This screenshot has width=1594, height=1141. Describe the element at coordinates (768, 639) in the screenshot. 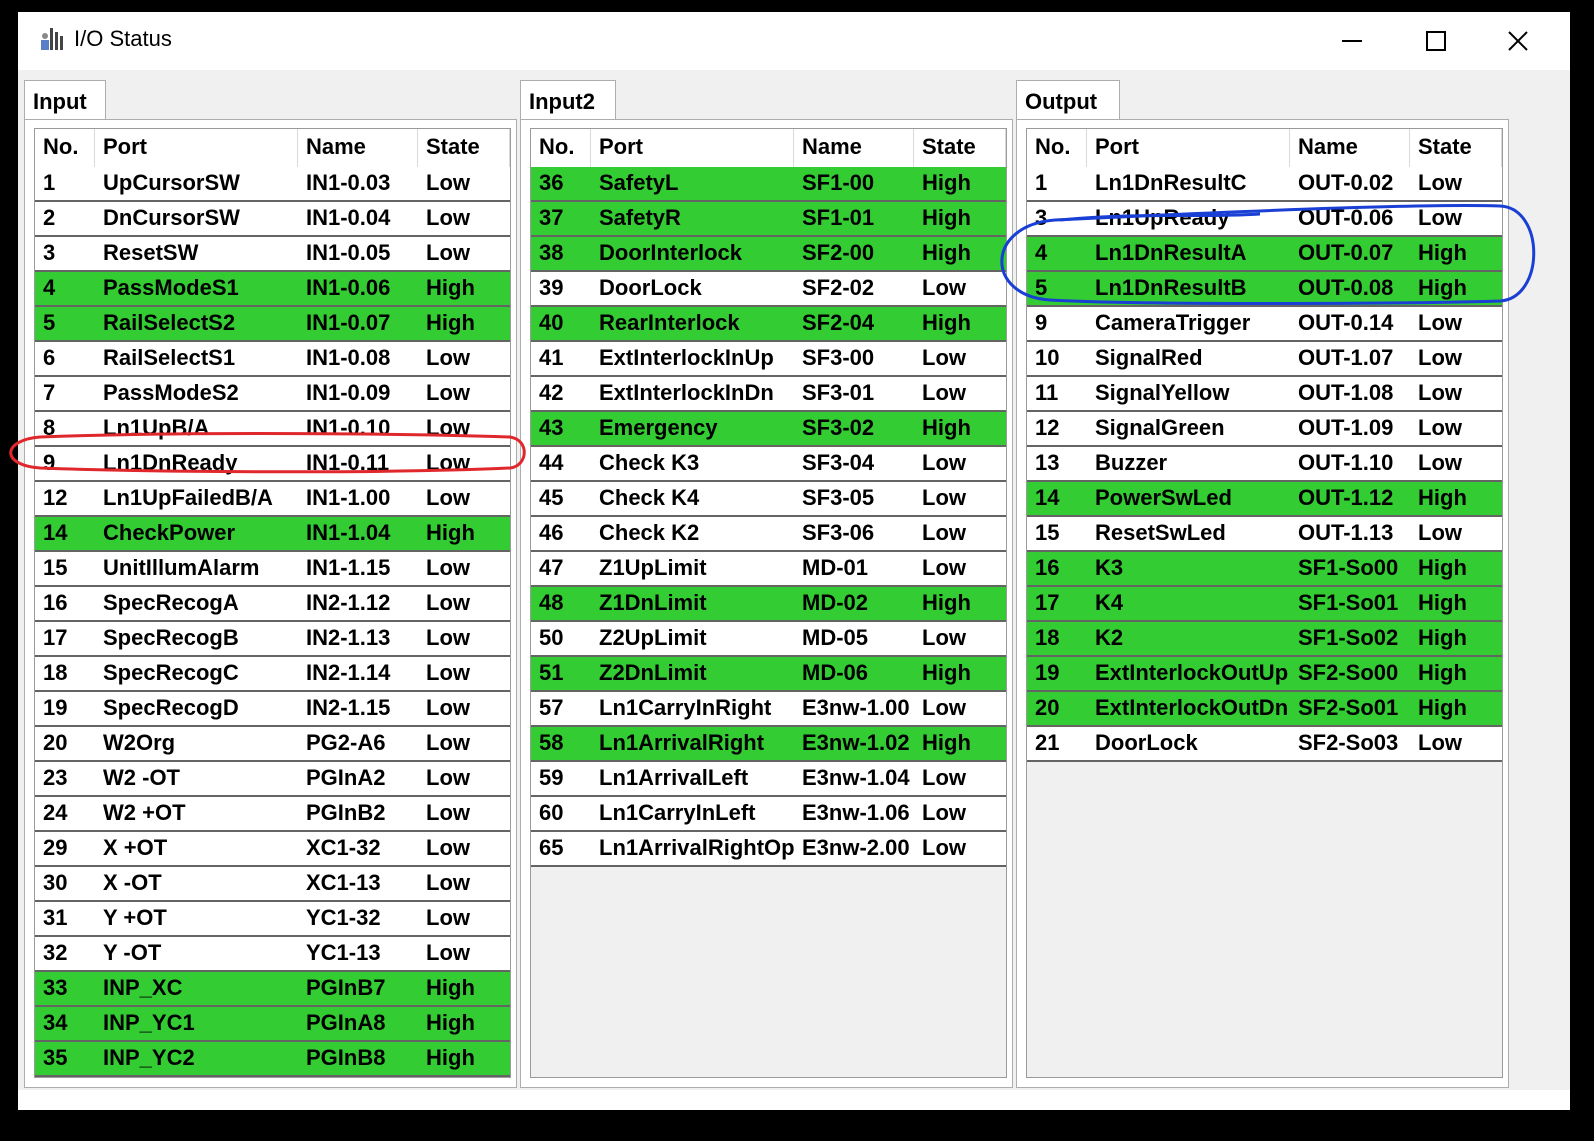

I see `io-row: 50 Z2UpLimit MD-05 Low` at that location.